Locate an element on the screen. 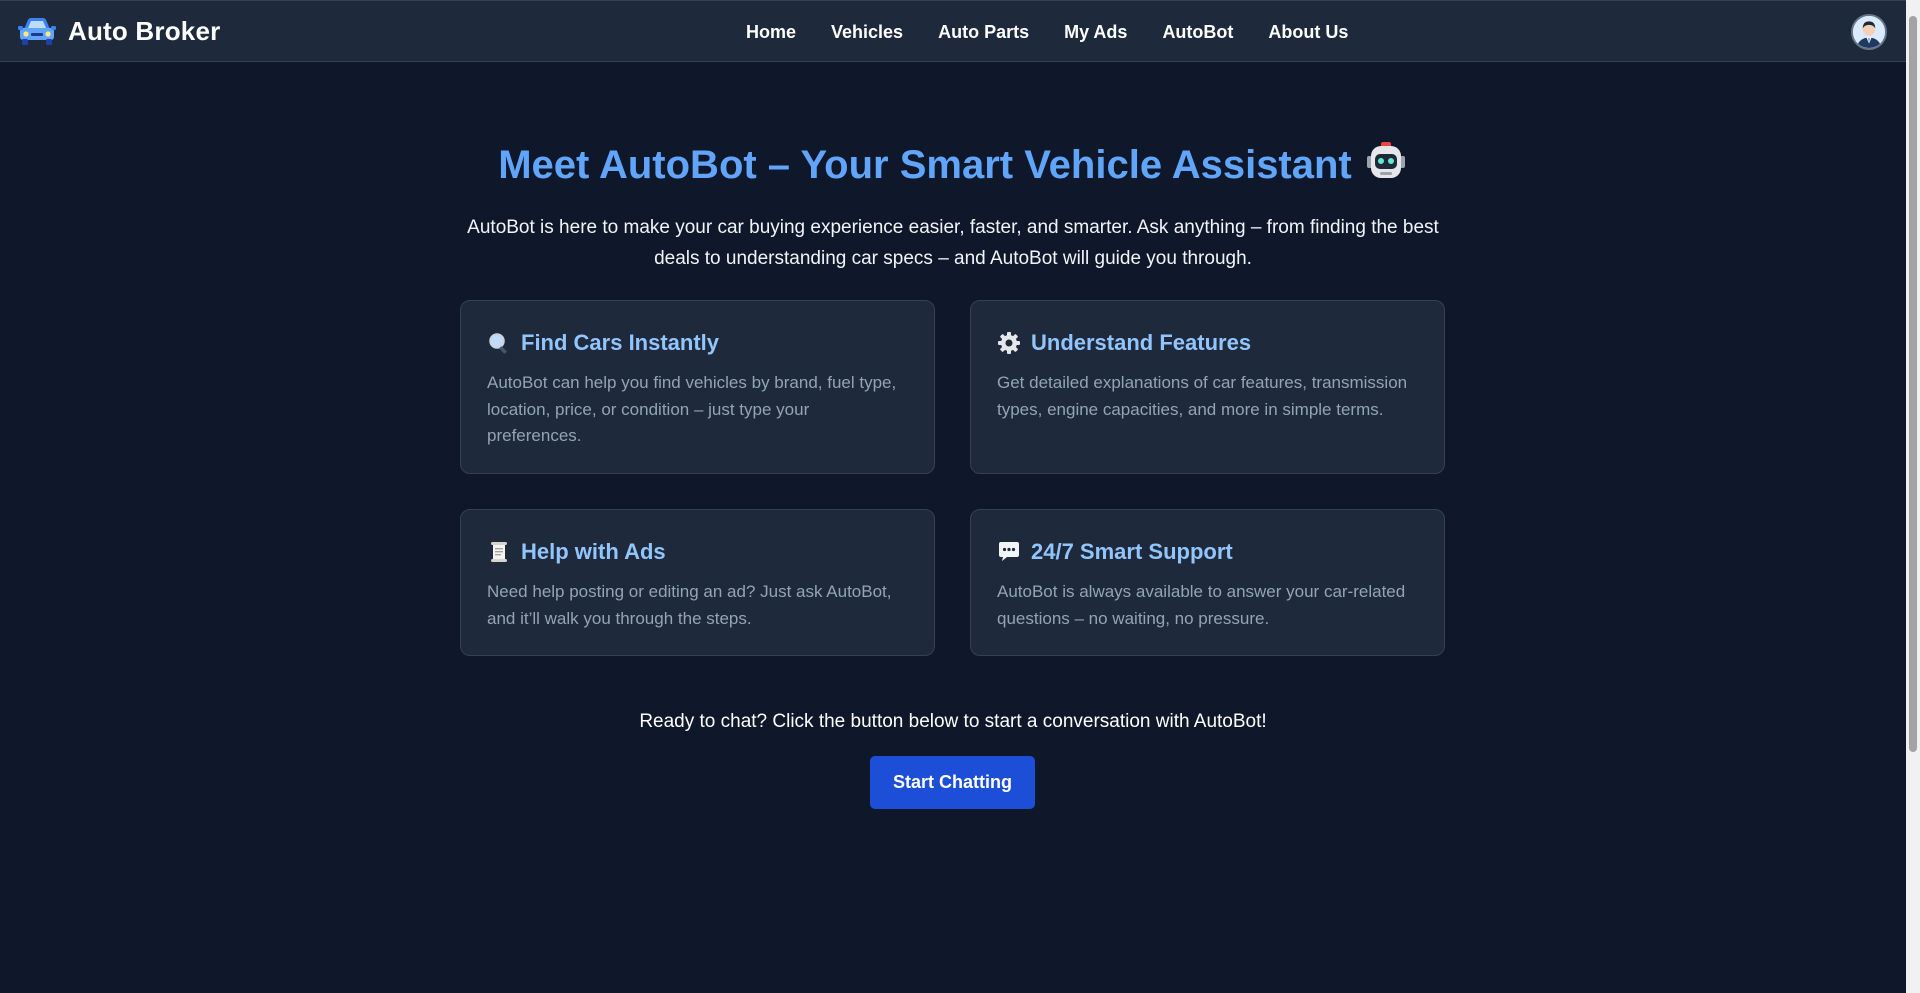  nav-my-ads: My Ads is located at coordinates (1095, 32).